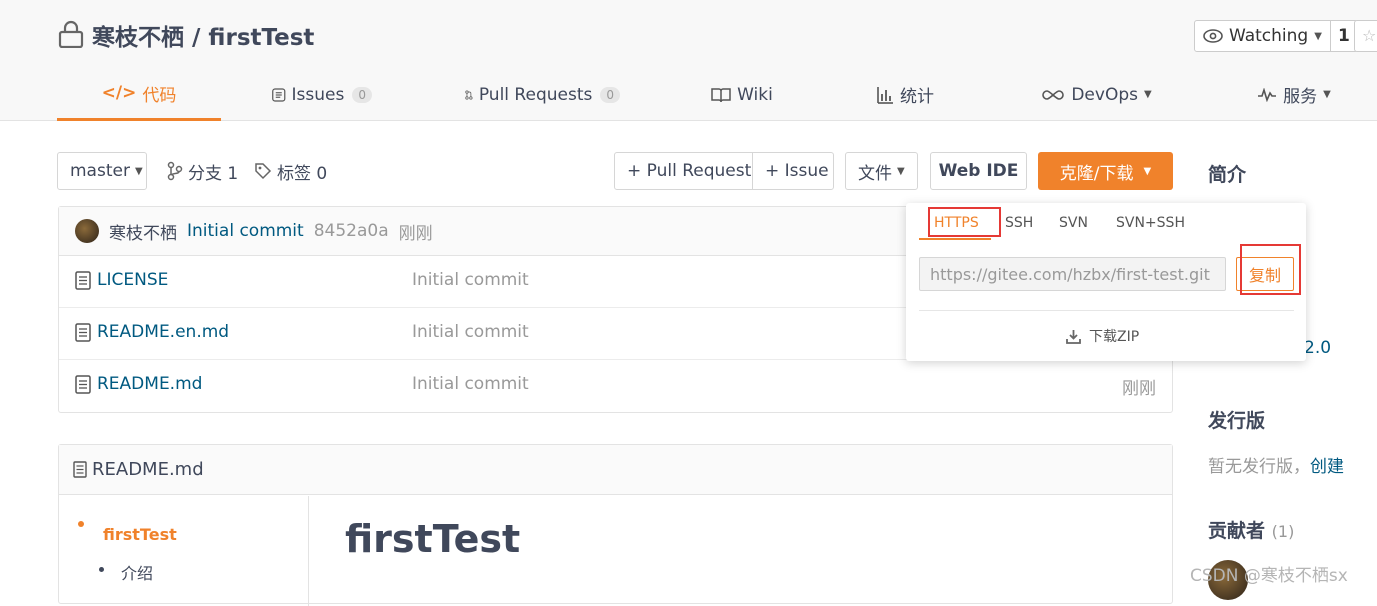  What do you see at coordinates (81, 524) in the screenshot?
I see `bullet` at bounding box center [81, 524].